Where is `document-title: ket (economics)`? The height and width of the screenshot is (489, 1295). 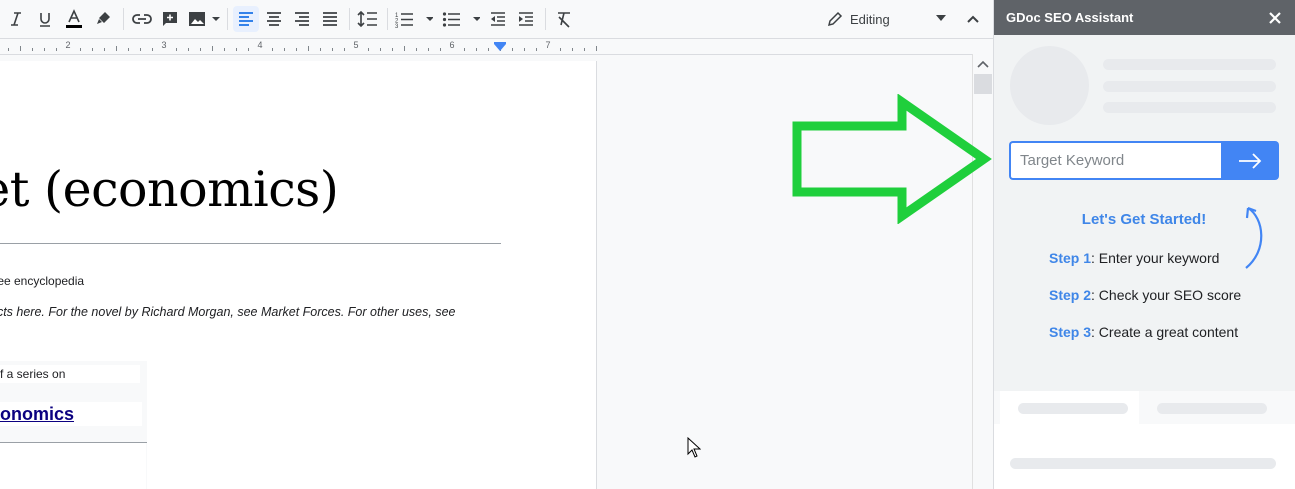 document-title: ket (economics) is located at coordinates (169, 189).